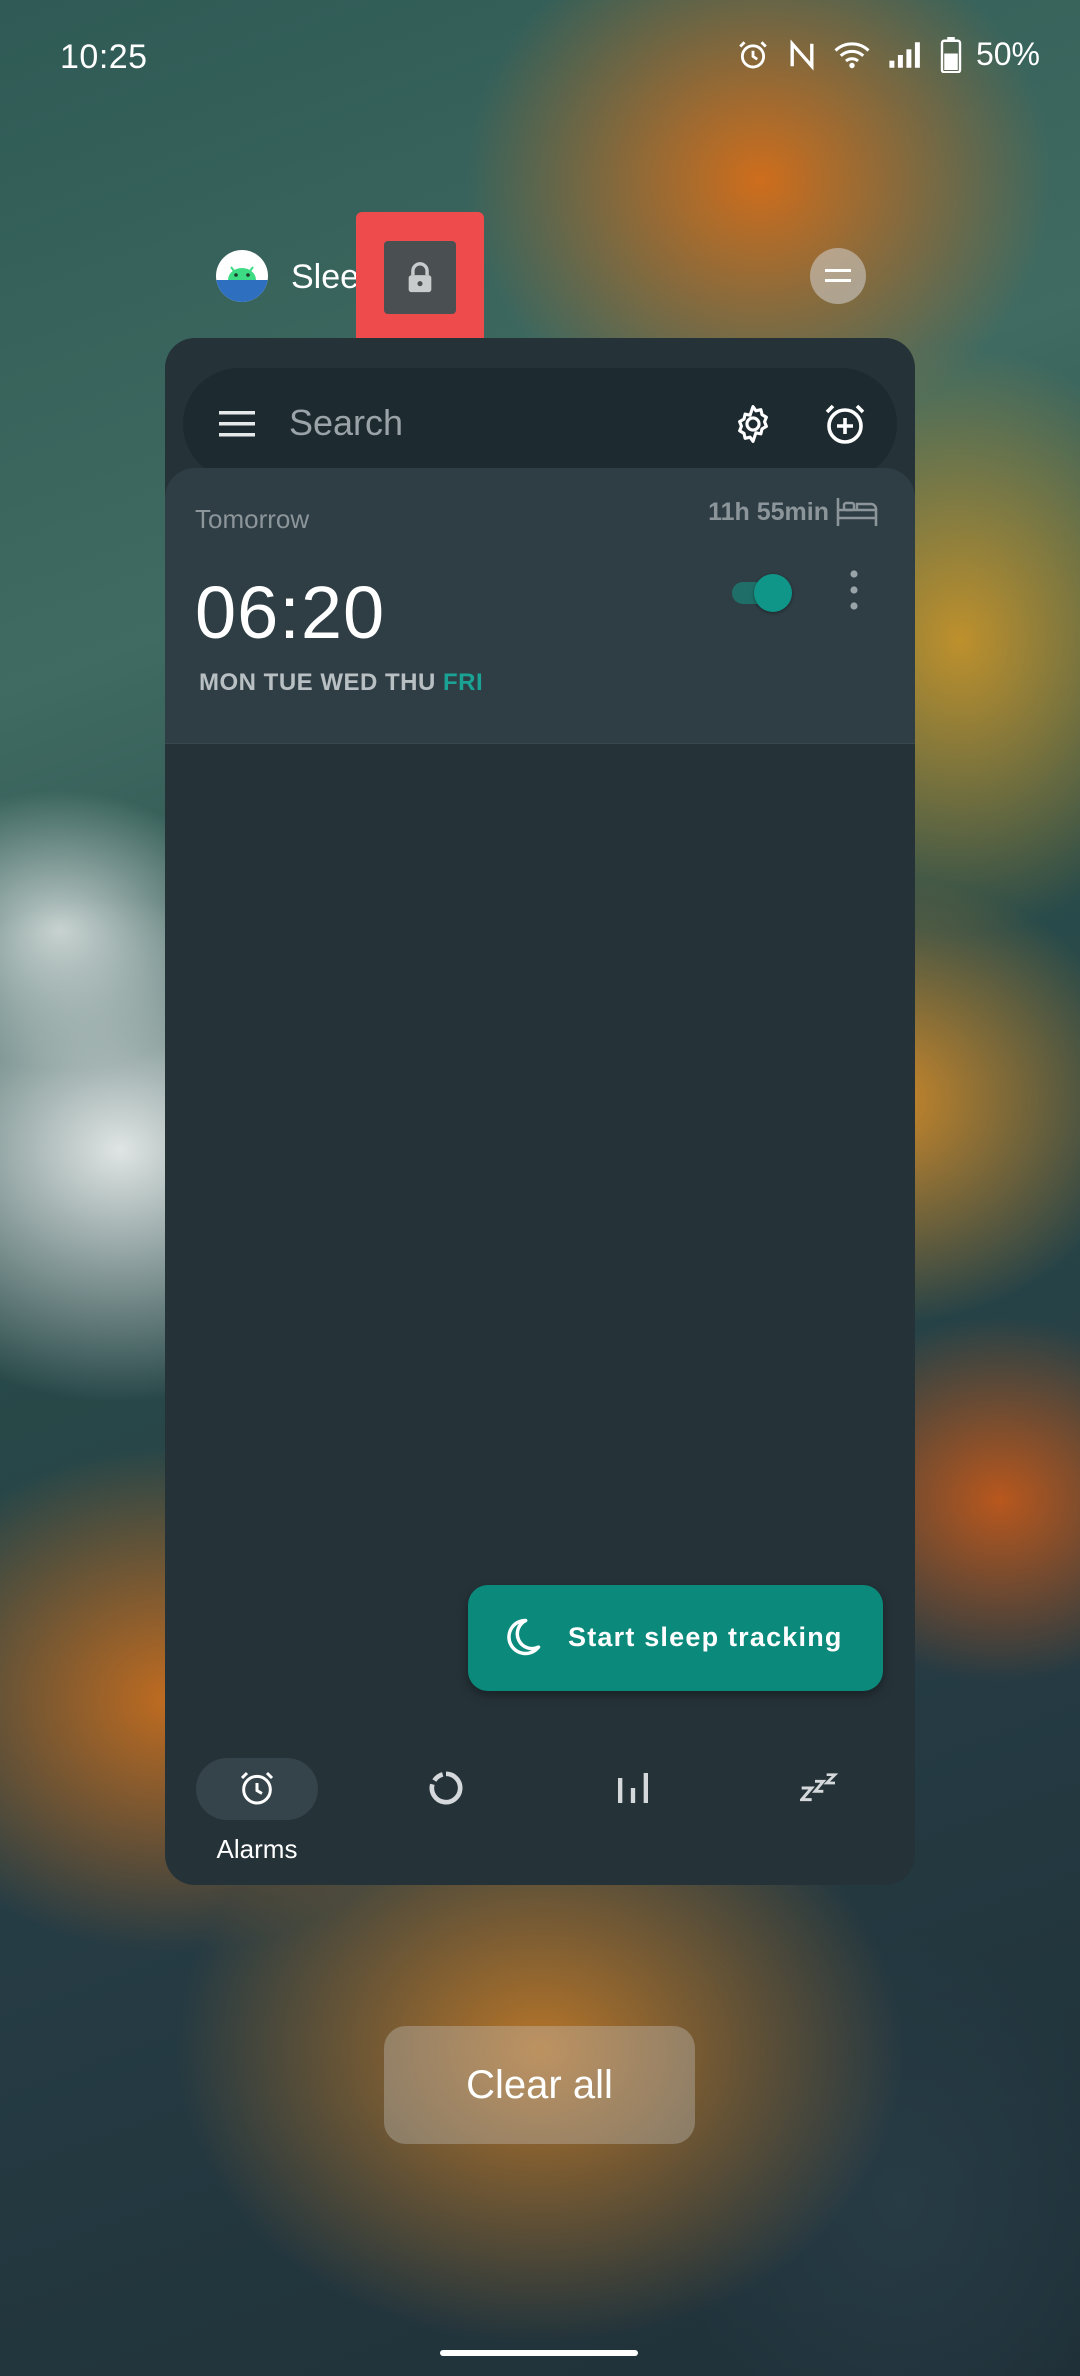 This screenshot has width=1080, height=2376. Describe the element at coordinates (539, 2353) in the screenshot. I see `home-indicator` at that location.